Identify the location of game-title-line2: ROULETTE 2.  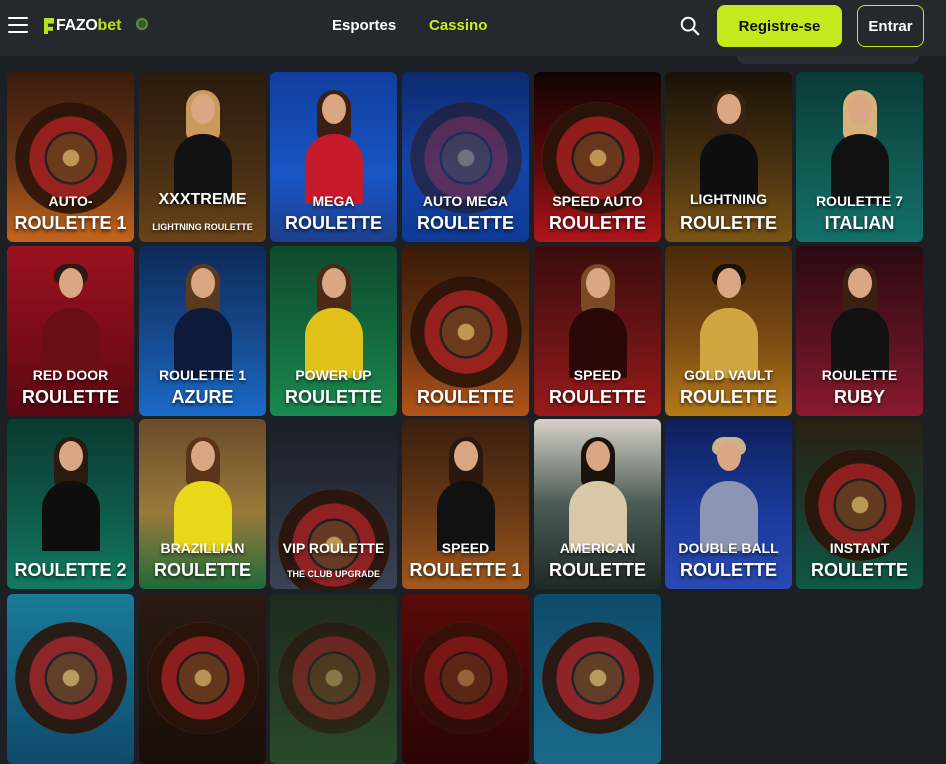
(70, 570).